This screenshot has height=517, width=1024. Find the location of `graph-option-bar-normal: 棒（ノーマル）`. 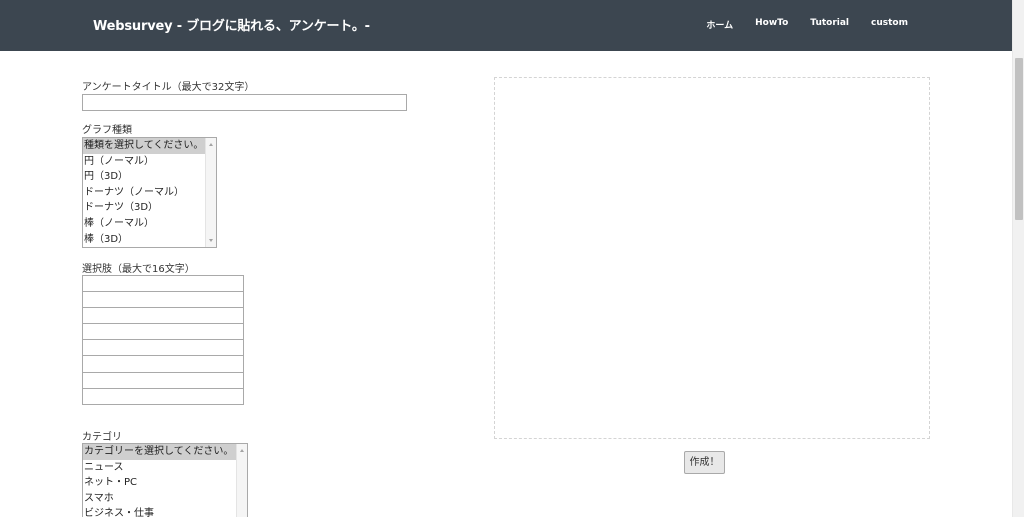

graph-option-bar-normal: 棒（ノーマル） is located at coordinates (149, 224).